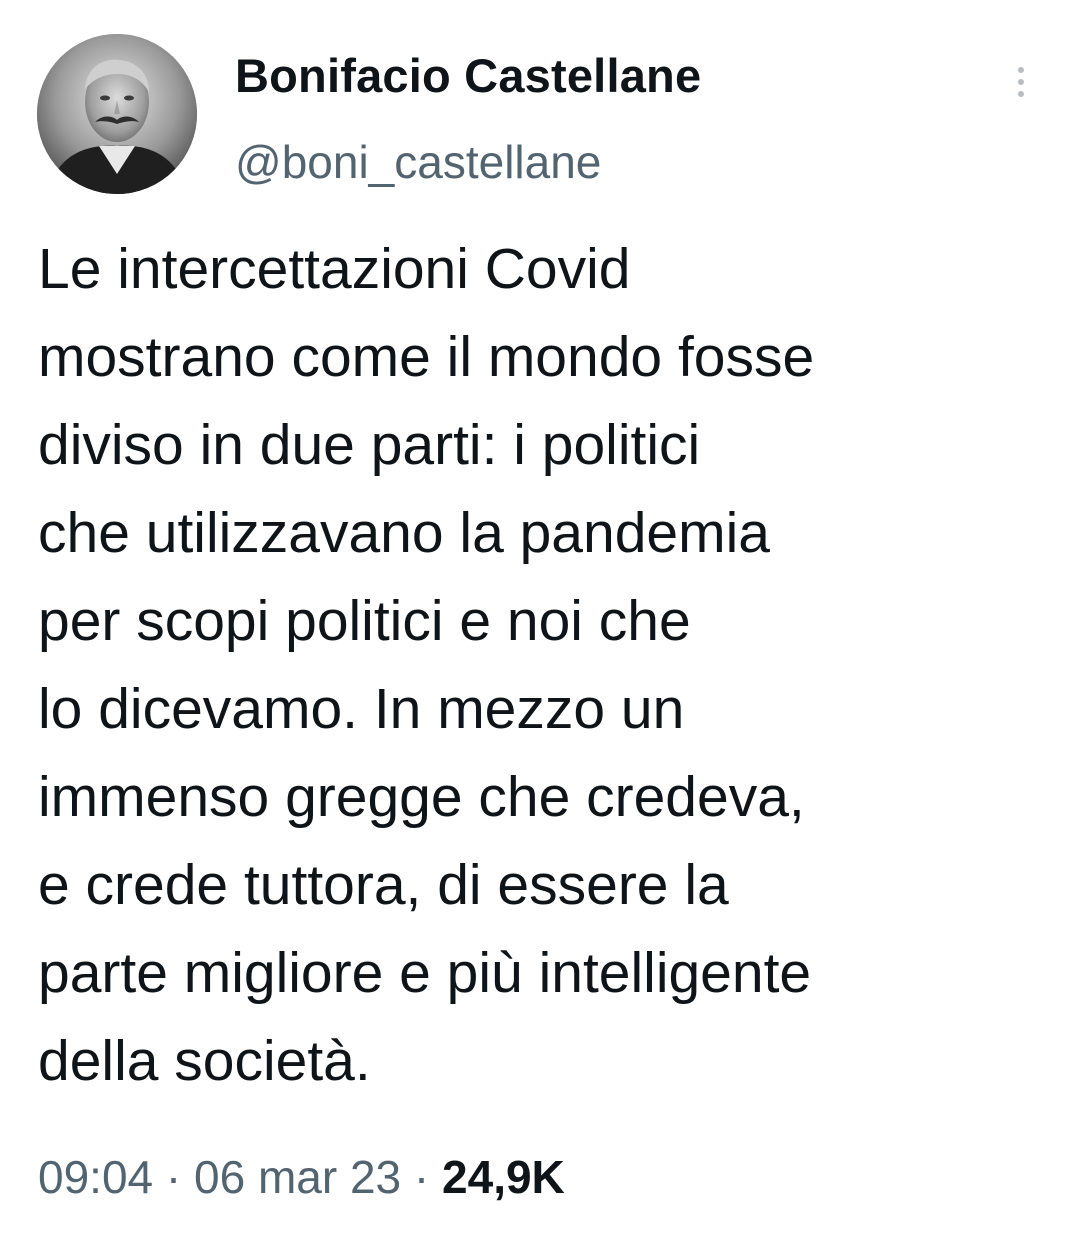 The image size is (1080, 1233). I want to click on tweet-date: 06 mar 23, so click(297, 1177).